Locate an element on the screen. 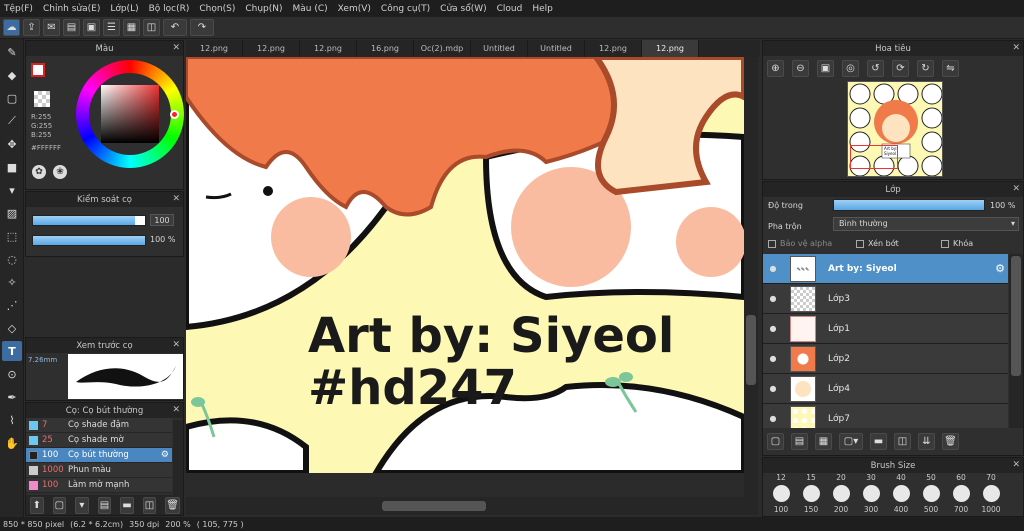 The height and width of the screenshot is (531, 1024). brush-size-option: 1000 is located at coordinates (991, 499).